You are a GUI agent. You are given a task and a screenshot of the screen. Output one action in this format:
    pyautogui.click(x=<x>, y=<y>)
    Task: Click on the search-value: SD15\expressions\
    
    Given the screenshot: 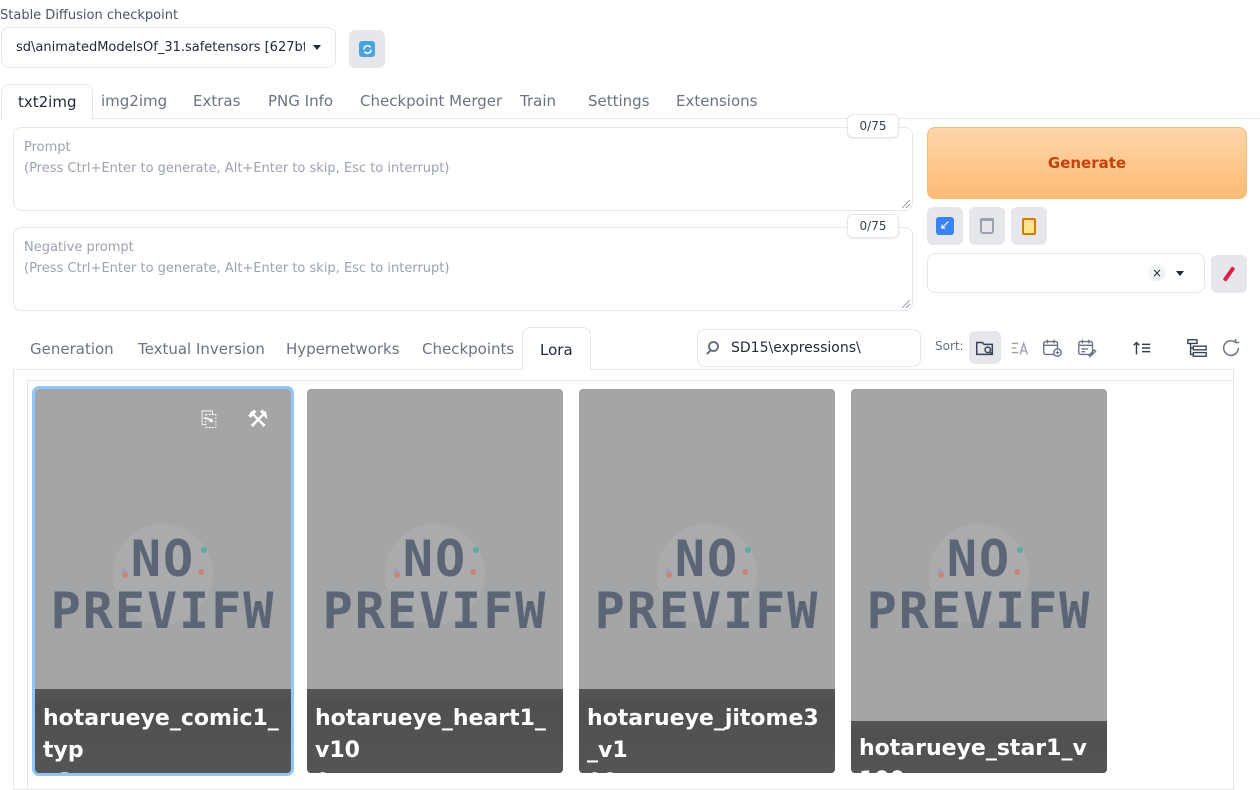 What is the action you would take?
    pyautogui.click(x=796, y=348)
    